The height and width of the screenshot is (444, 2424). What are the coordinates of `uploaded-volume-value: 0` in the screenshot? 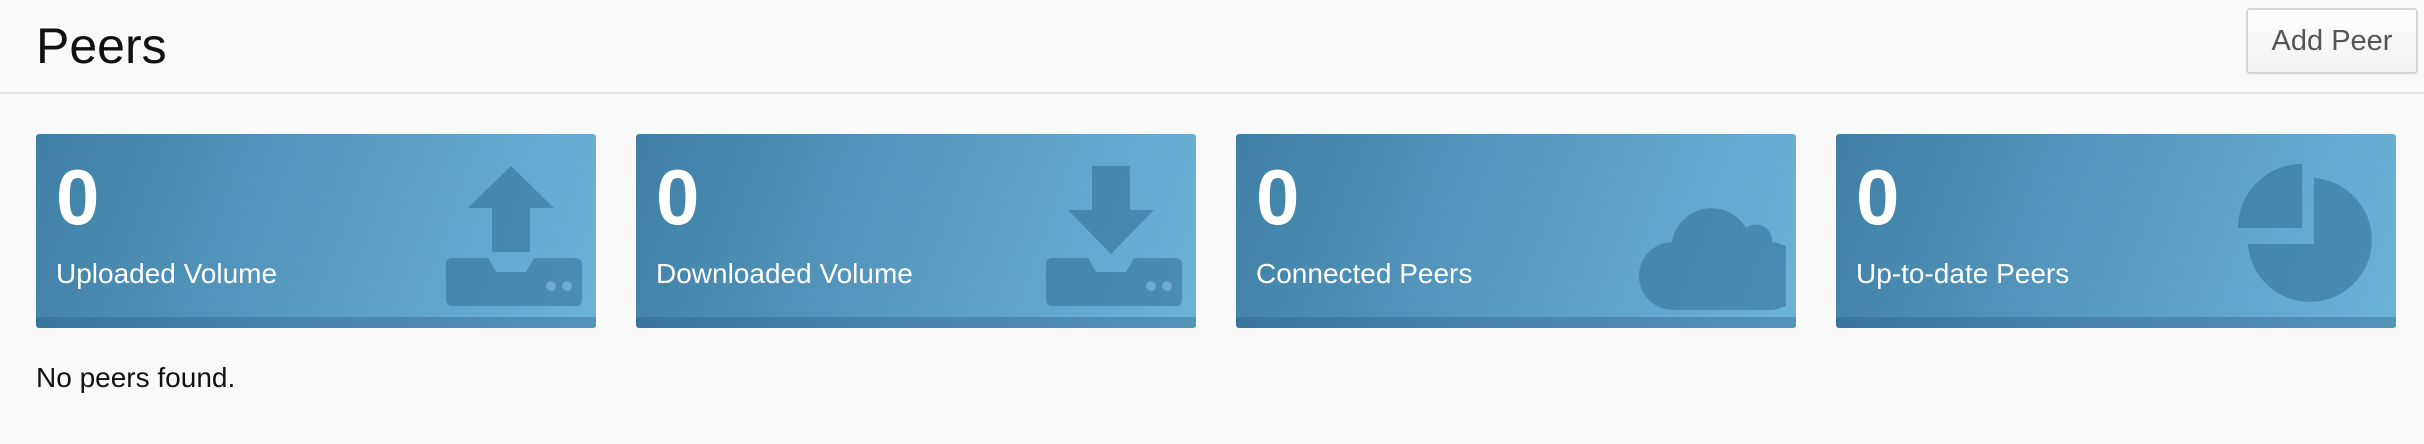 It's located at (78, 197).